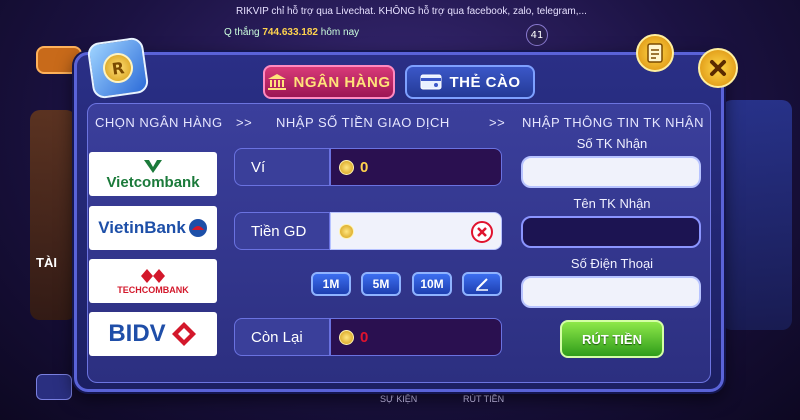  What do you see at coordinates (153, 228) in the screenshot?
I see `bank-vietinbank: VietinBank` at bounding box center [153, 228].